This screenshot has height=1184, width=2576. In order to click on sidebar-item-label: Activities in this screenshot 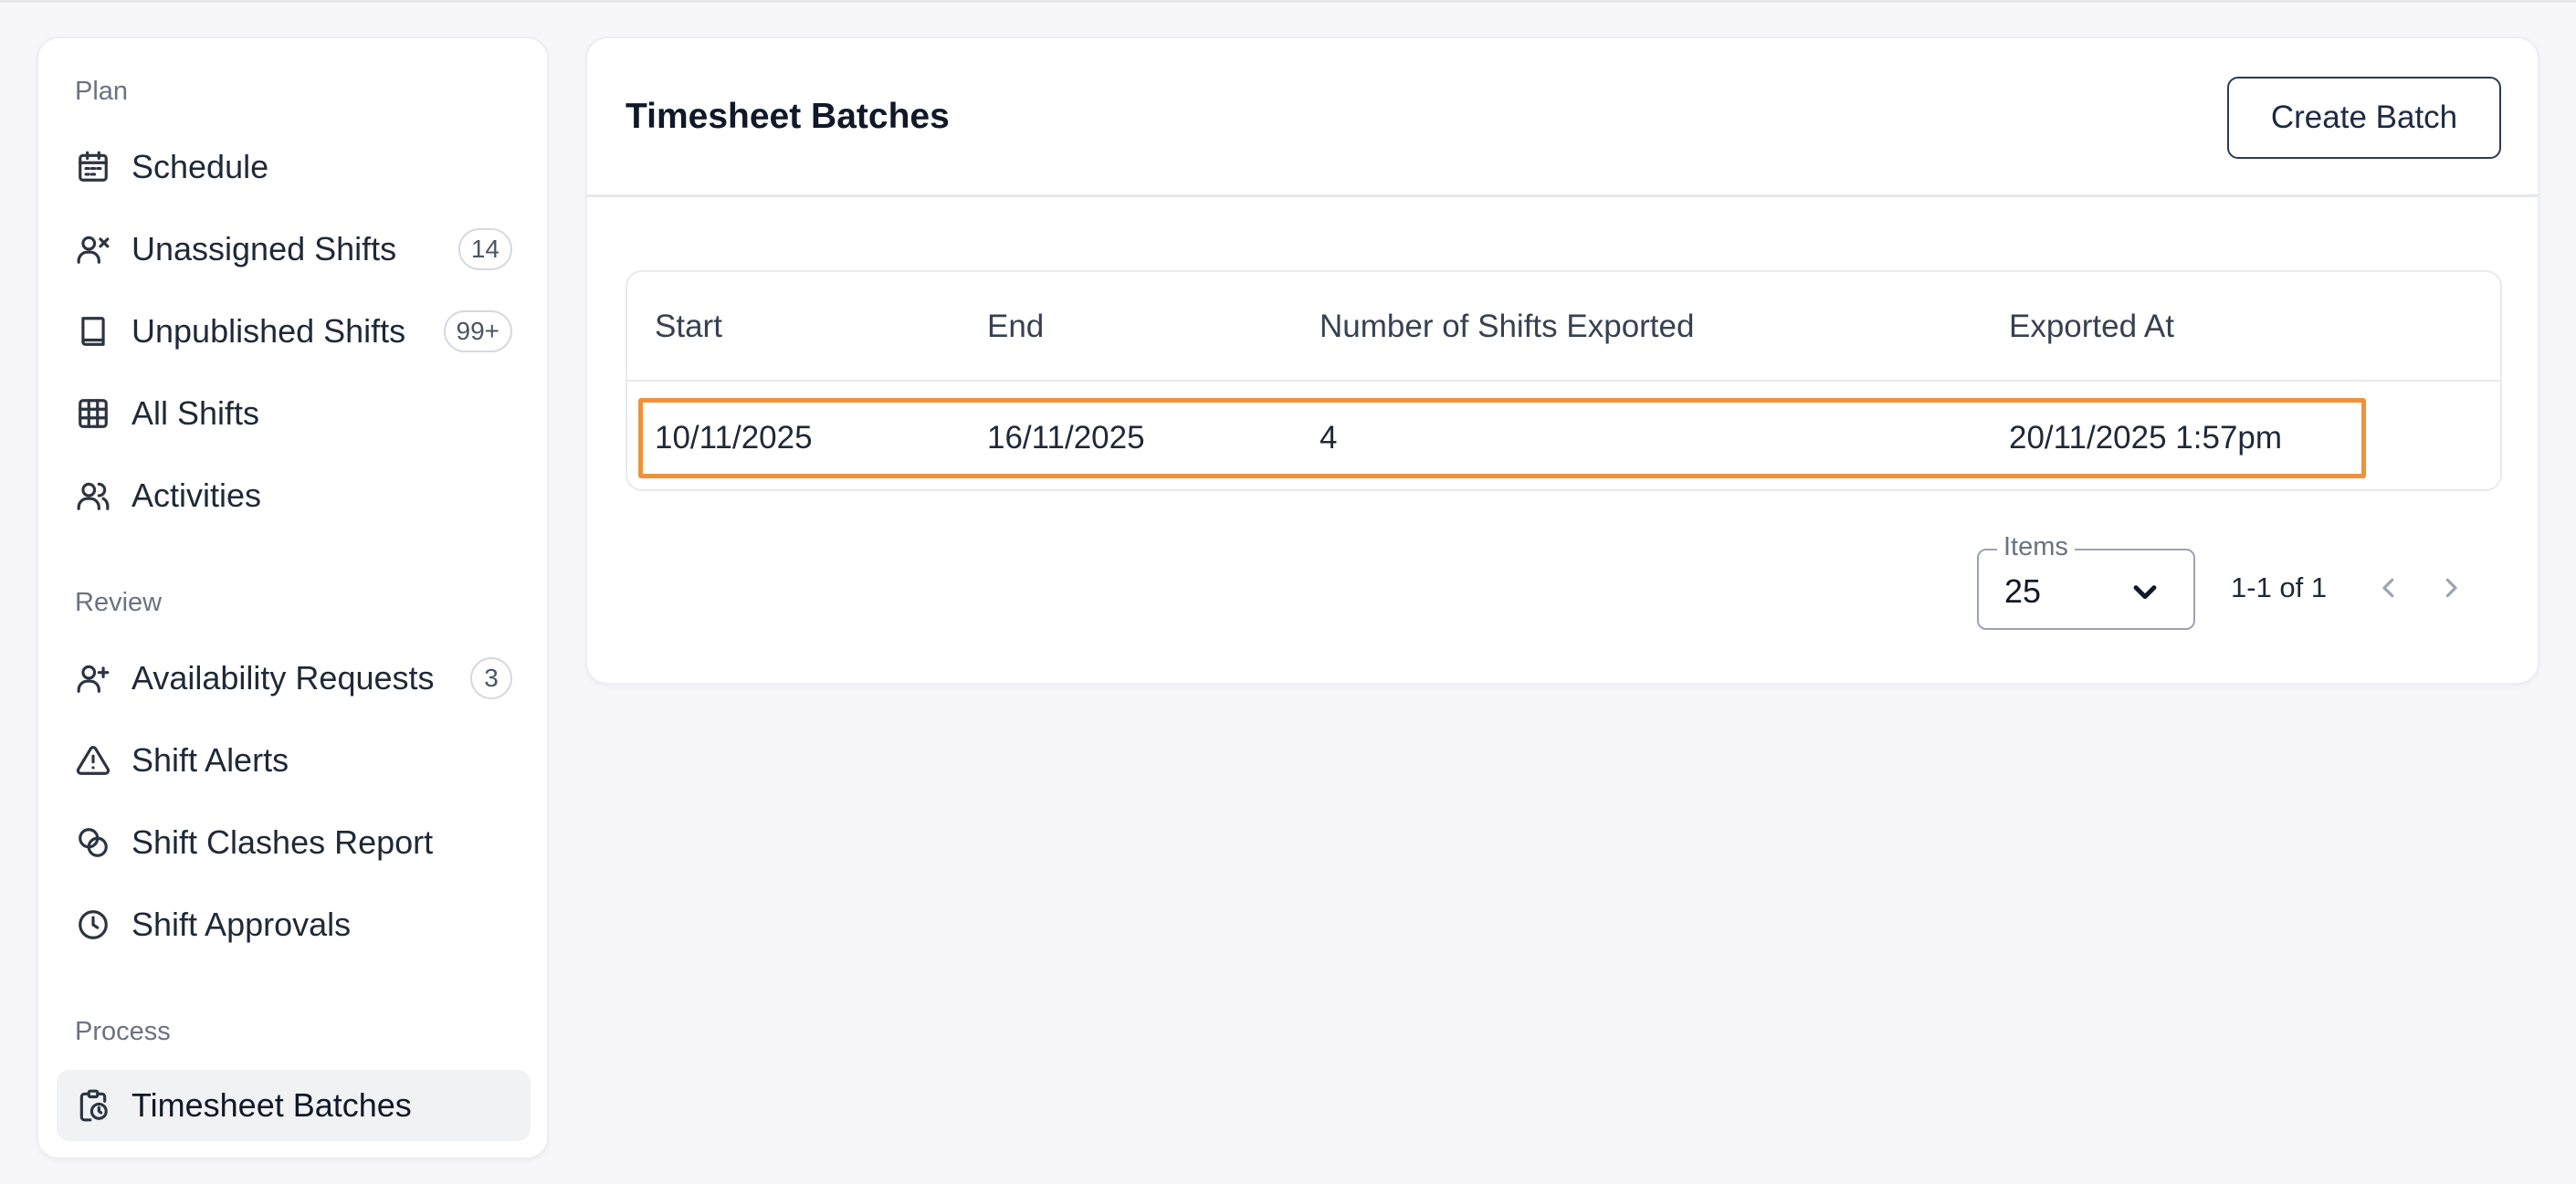, I will do `click(196, 495)`.